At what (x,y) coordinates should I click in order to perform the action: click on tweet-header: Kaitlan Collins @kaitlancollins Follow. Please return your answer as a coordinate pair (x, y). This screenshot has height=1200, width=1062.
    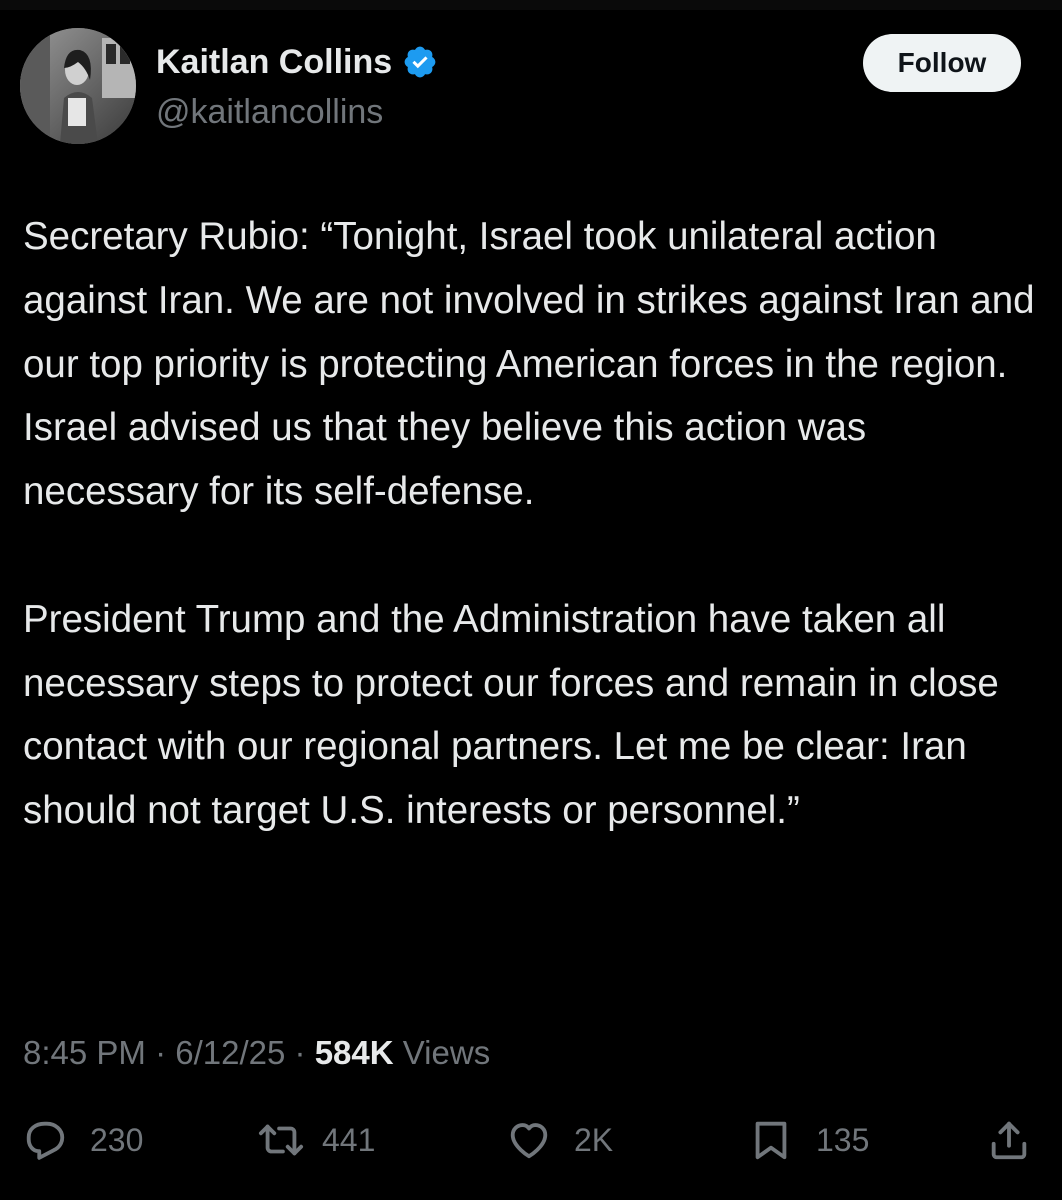
    Looking at the image, I should click on (531, 80).